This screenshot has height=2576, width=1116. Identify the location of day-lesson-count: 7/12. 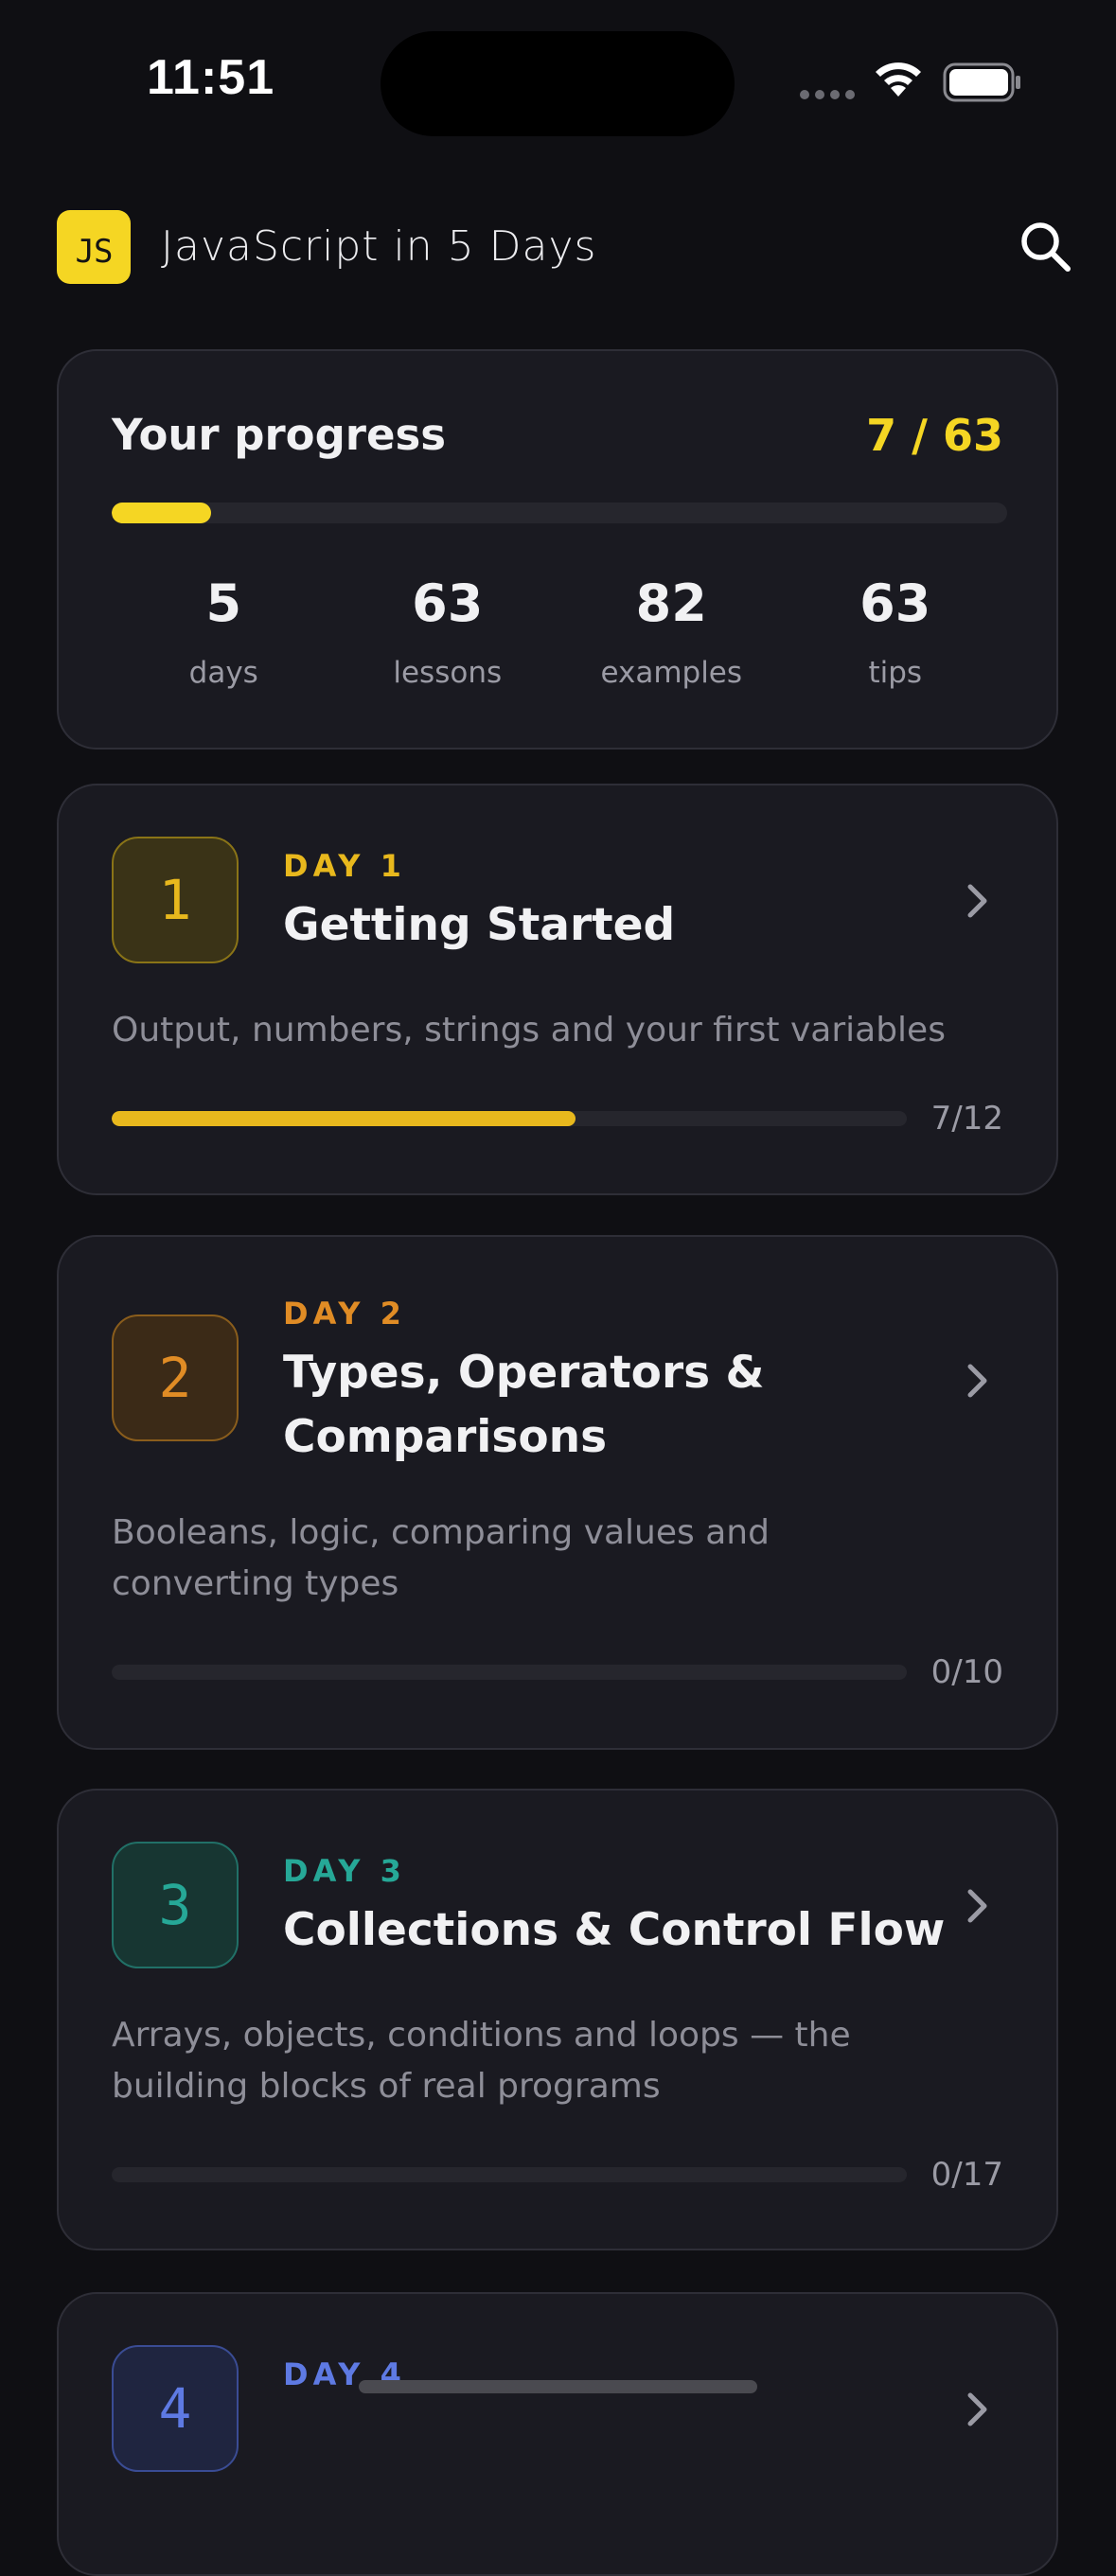
(966, 1119).